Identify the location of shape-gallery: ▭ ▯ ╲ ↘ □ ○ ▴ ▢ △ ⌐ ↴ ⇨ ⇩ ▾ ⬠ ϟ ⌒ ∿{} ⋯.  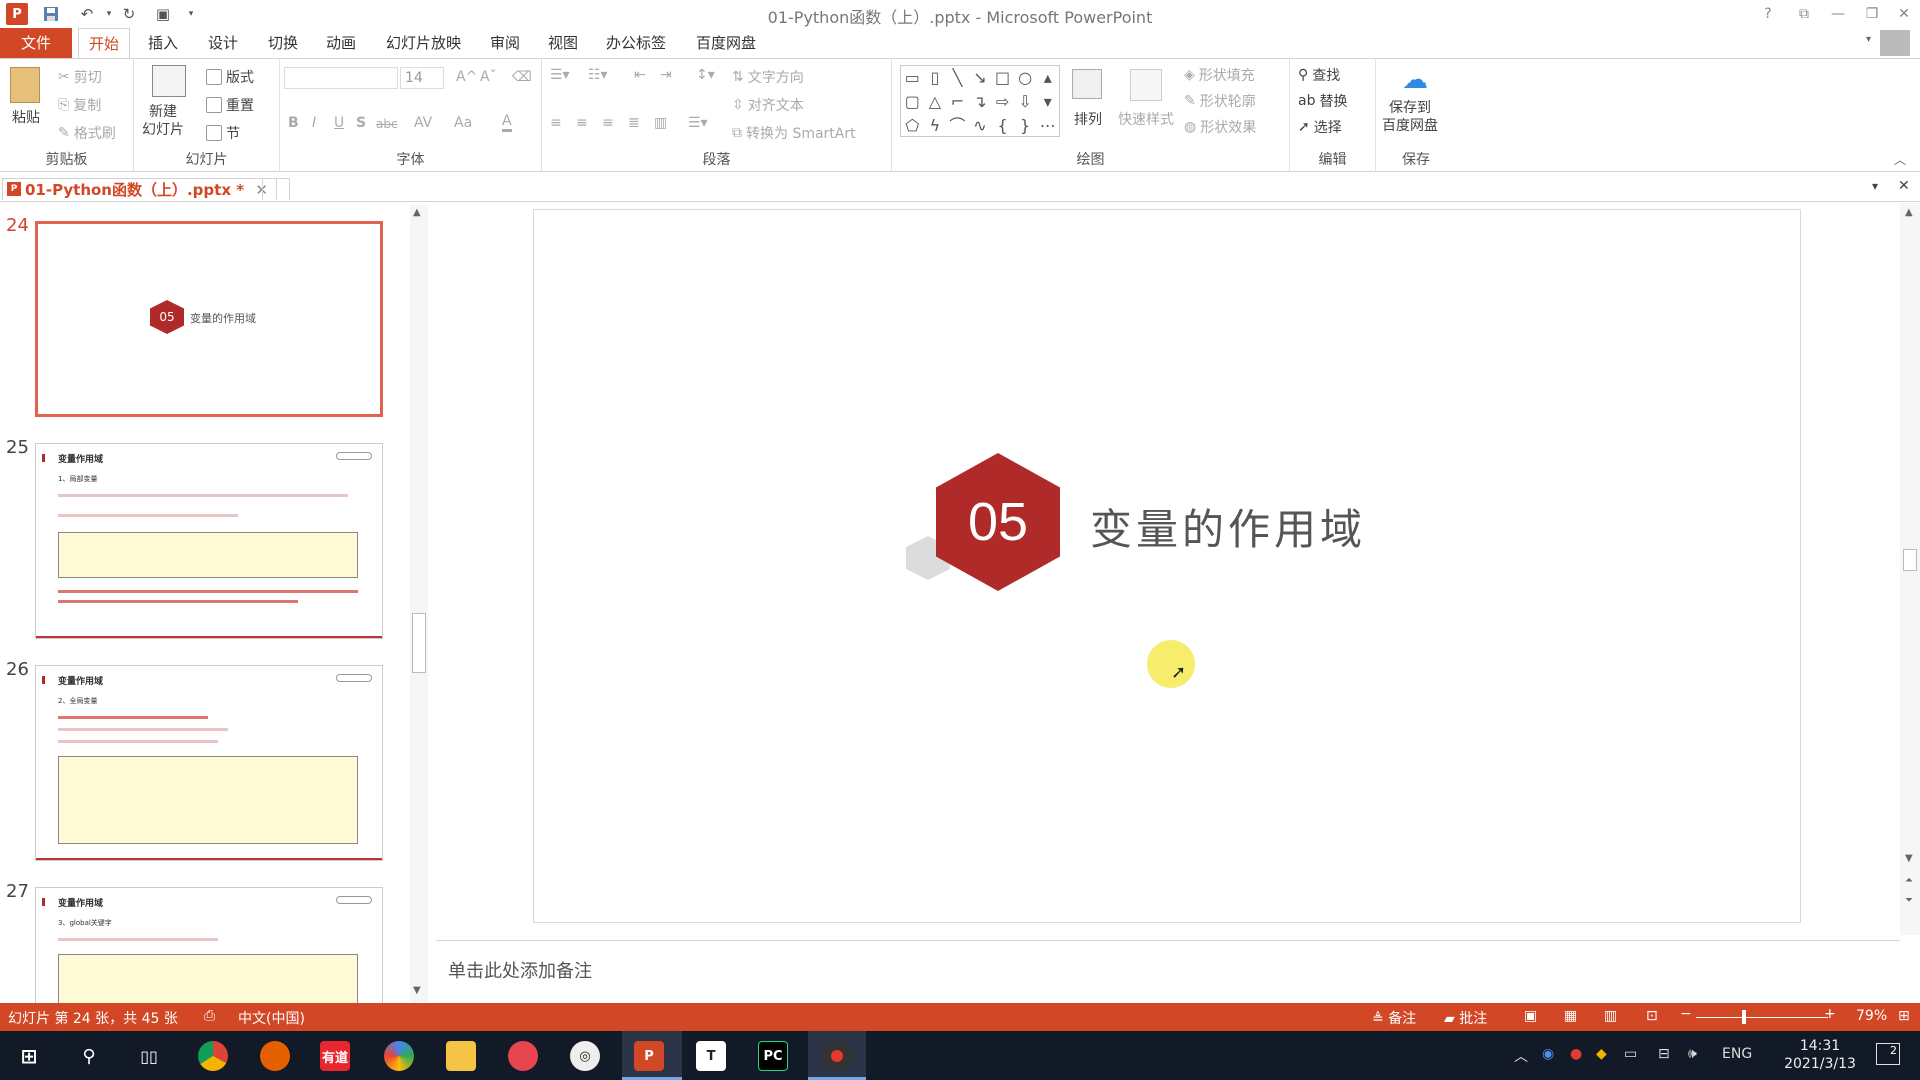
(980, 101).